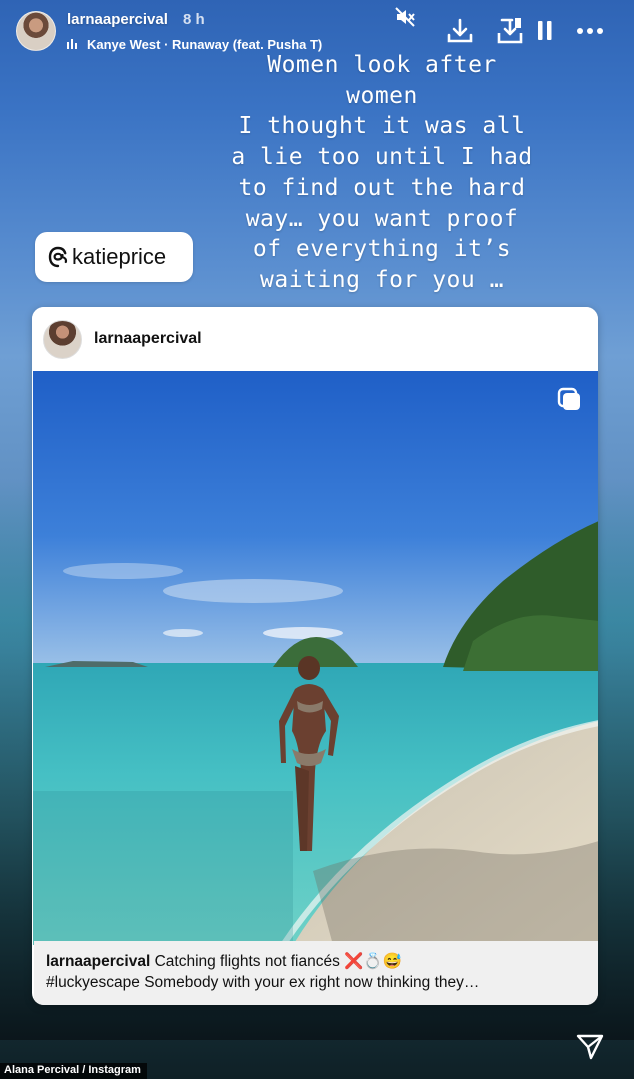  What do you see at coordinates (382, 95) in the screenshot?
I see `story-line: women` at bounding box center [382, 95].